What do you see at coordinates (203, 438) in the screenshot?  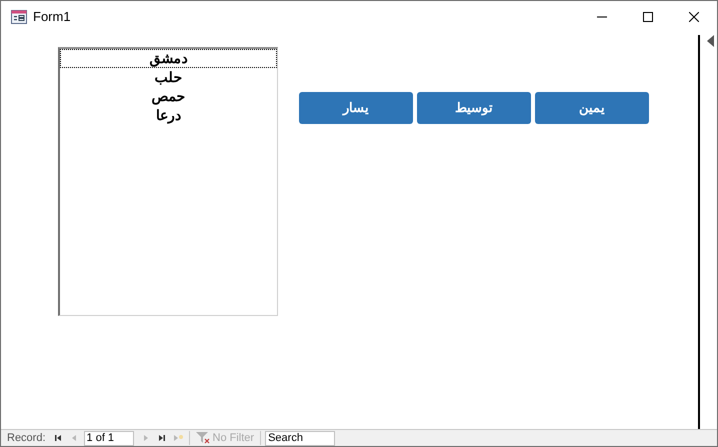 I see `filter-icon` at bounding box center [203, 438].